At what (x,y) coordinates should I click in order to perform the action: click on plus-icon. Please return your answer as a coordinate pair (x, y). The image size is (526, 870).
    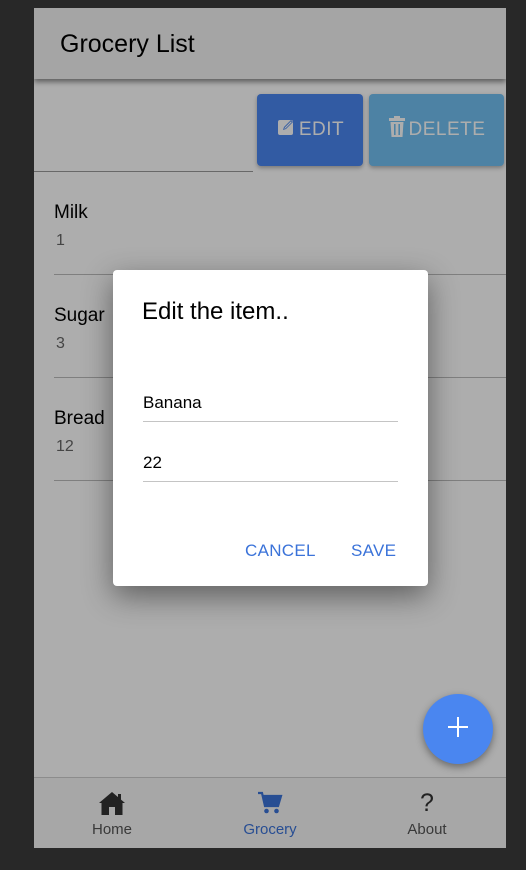
    Looking at the image, I should click on (458, 729).